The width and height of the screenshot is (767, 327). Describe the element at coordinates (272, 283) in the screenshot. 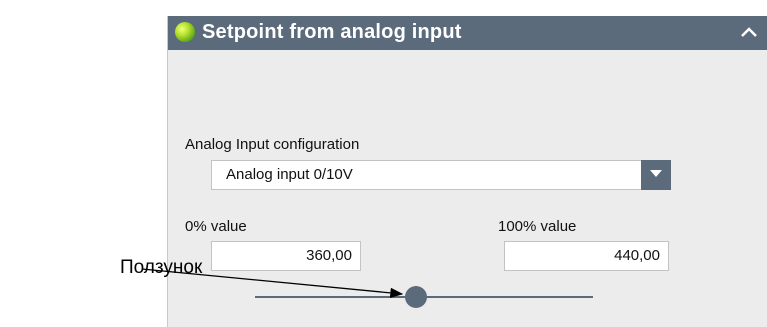

I see `callout-arrow` at that location.